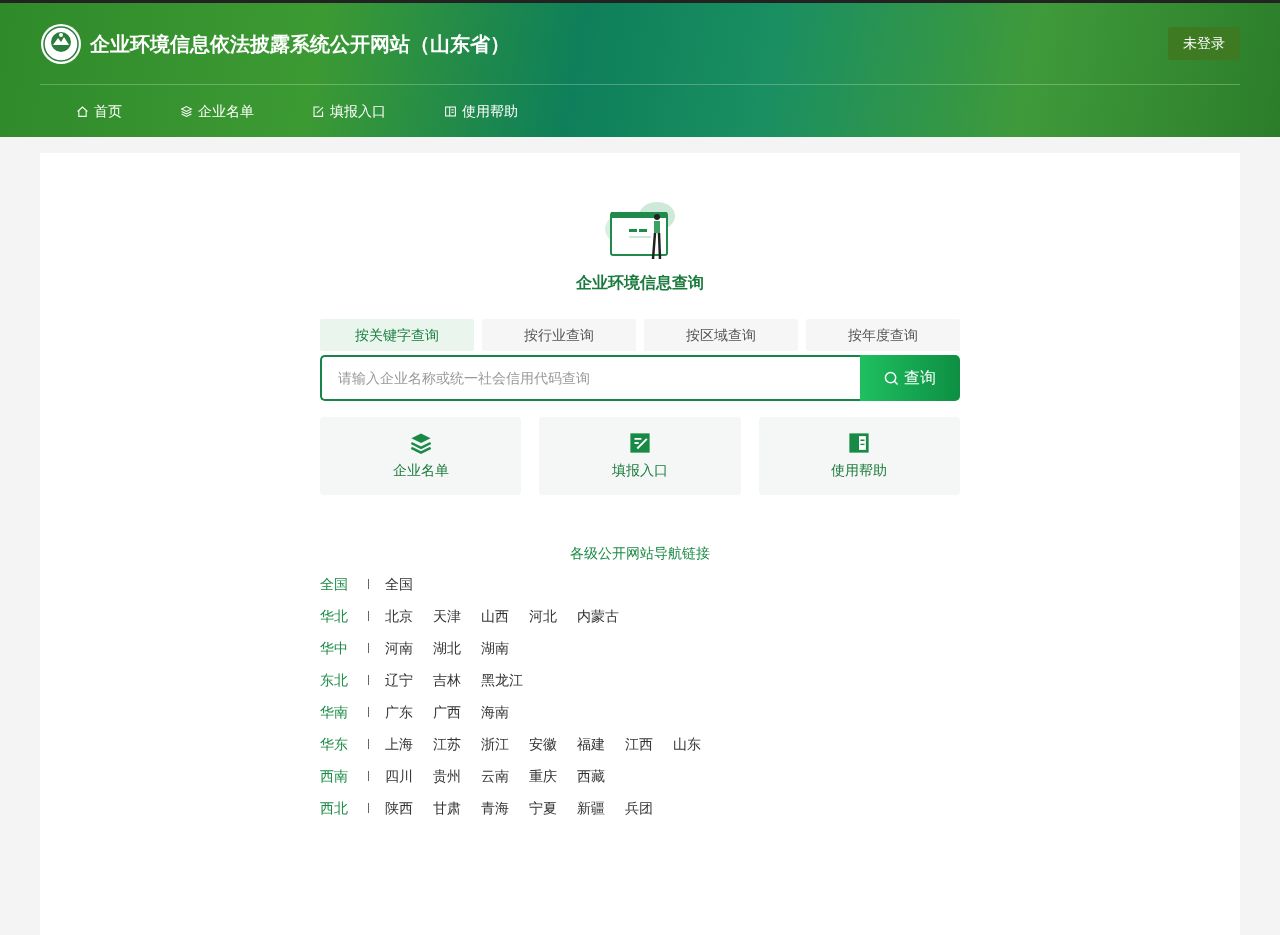 Image resolution: width=1280 pixels, height=935 pixels. What do you see at coordinates (859, 456) in the screenshot?
I see `shortcut-card: 使用帮助` at bounding box center [859, 456].